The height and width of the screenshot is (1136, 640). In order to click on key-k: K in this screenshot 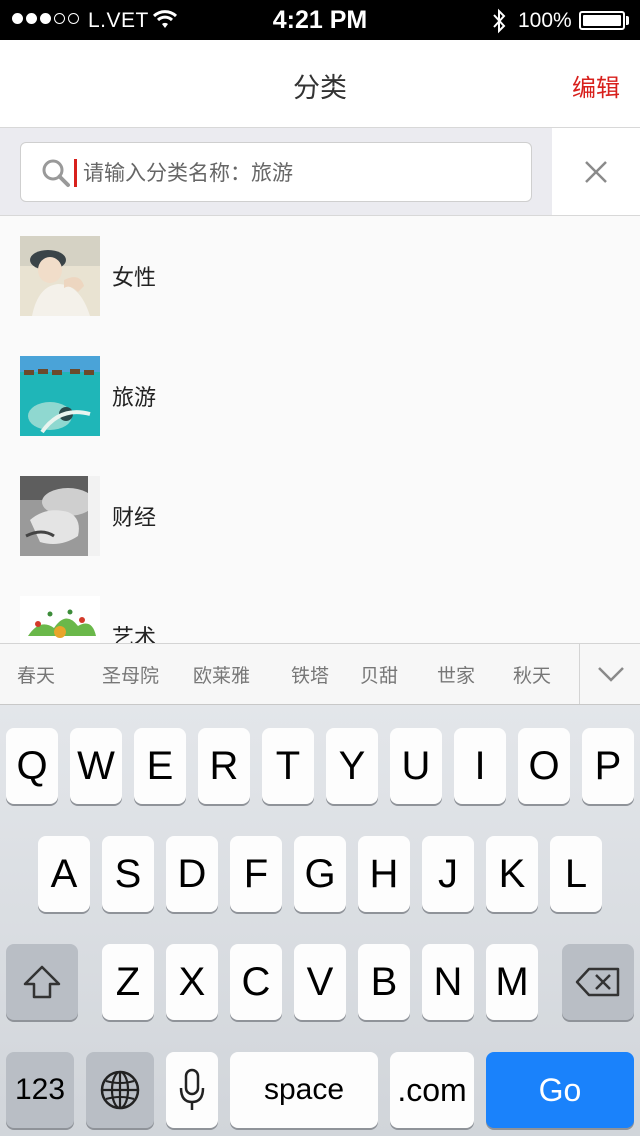, I will do `click(512, 874)`.